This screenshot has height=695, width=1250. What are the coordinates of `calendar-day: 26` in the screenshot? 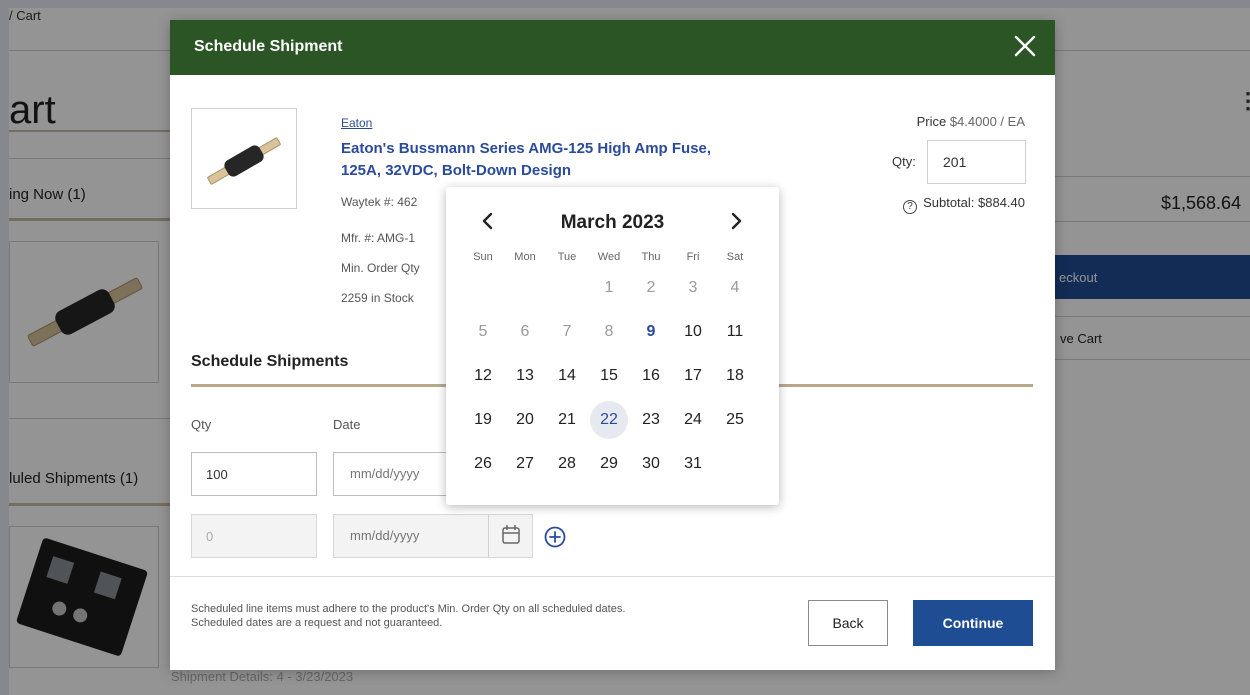 It's located at (483, 464).